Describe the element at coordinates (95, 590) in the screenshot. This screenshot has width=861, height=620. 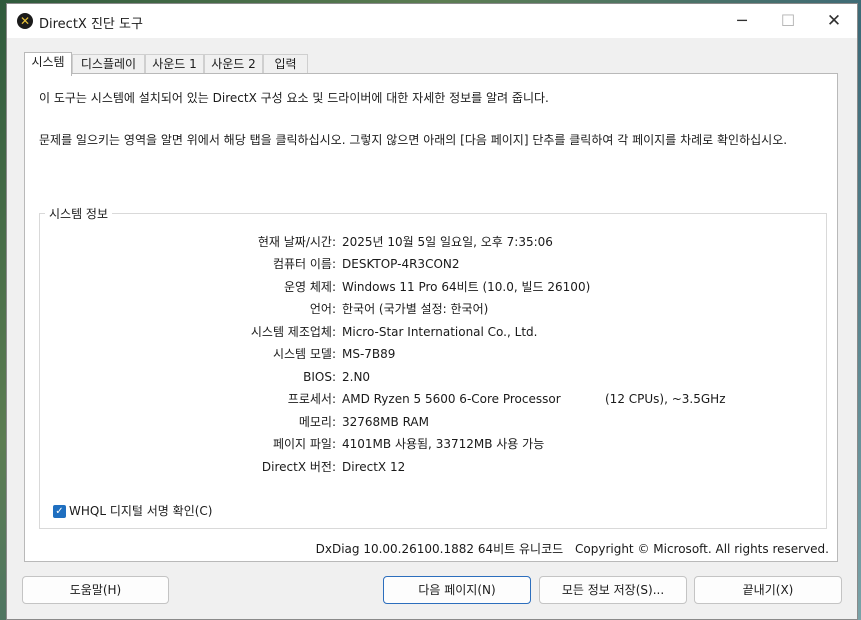
I see `help-button: 도움말(H)` at that location.